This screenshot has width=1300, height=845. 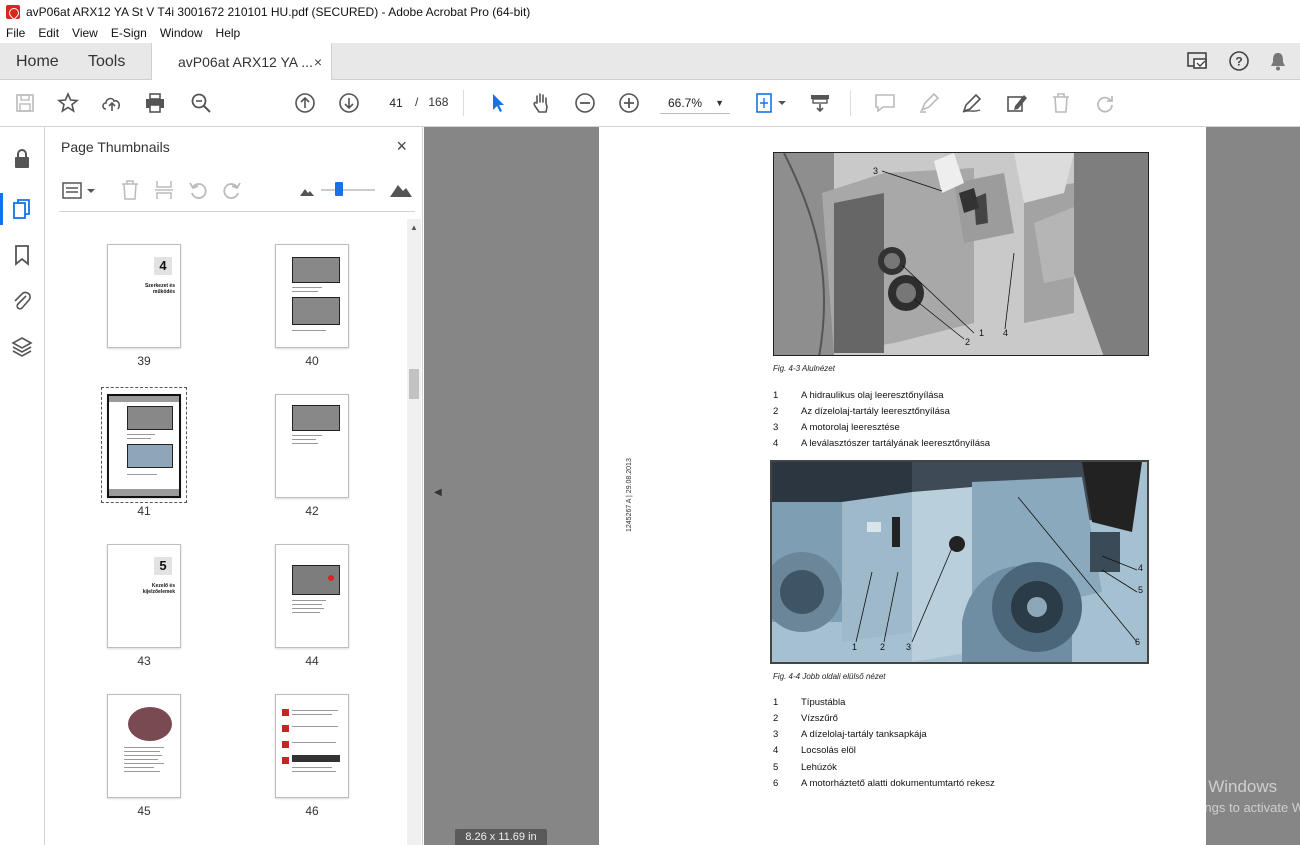 What do you see at coordinates (850, 427) in the screenshot?
I see `legend-text: A motorolaj leeresztése` at bounding box center [850, 427].